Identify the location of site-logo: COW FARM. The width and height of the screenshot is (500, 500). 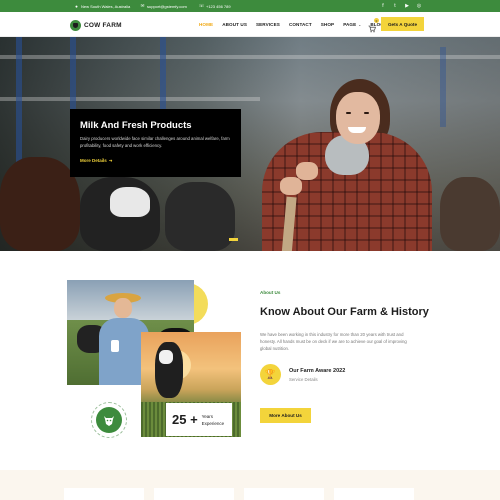
(96, 25).